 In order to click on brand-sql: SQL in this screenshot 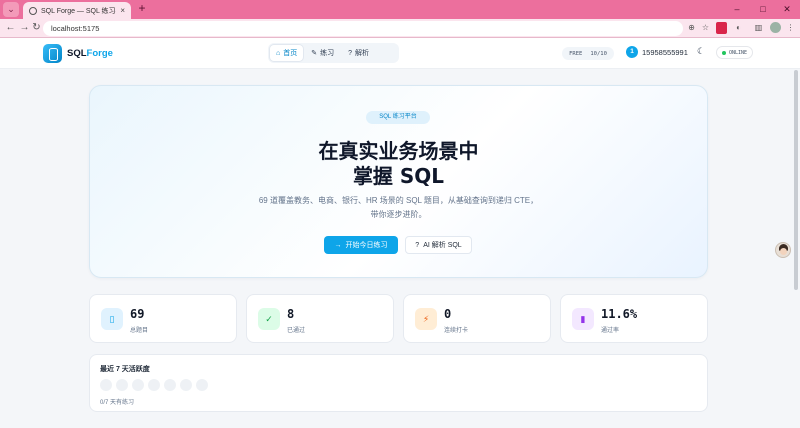, I will do `click(77, 53)`.